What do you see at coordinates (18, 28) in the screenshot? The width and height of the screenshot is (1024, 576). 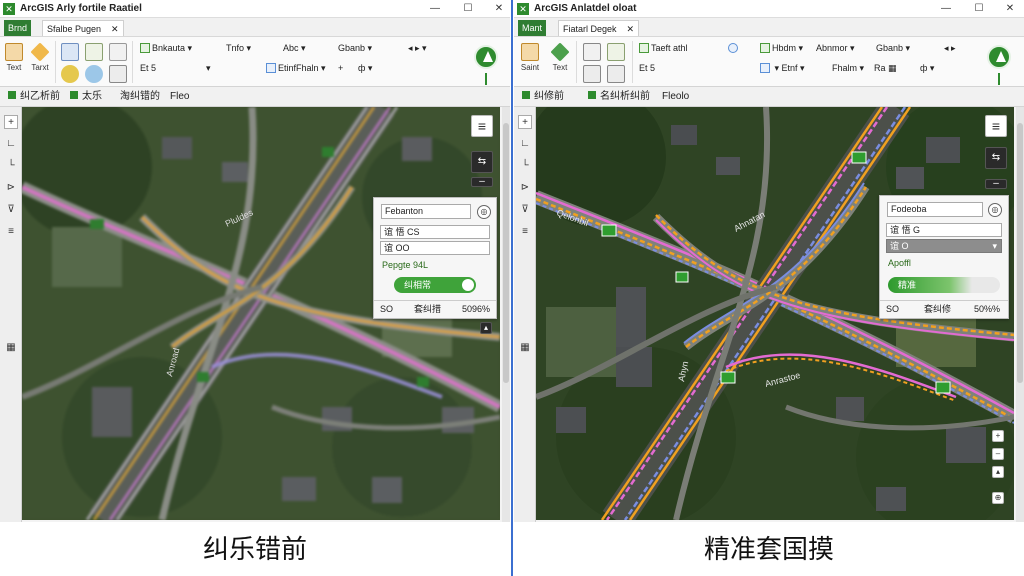 I see `tab-file: Brnd` at bounding box center [18, 28].